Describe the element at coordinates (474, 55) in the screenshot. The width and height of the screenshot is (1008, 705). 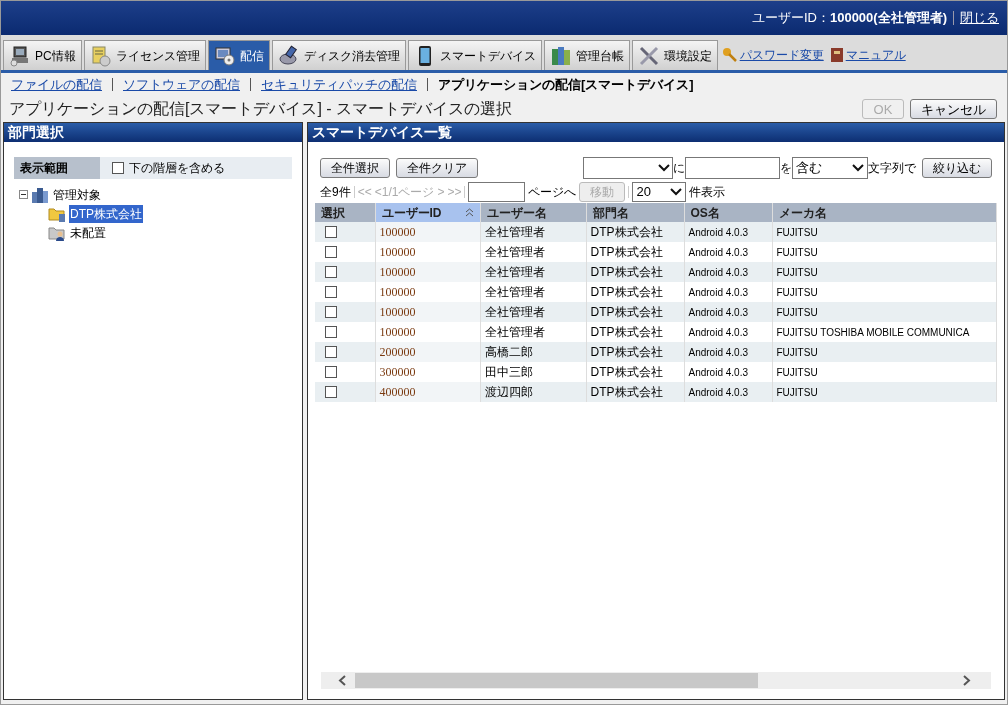
I see `nav-tab: スマートデバイス` at that location.